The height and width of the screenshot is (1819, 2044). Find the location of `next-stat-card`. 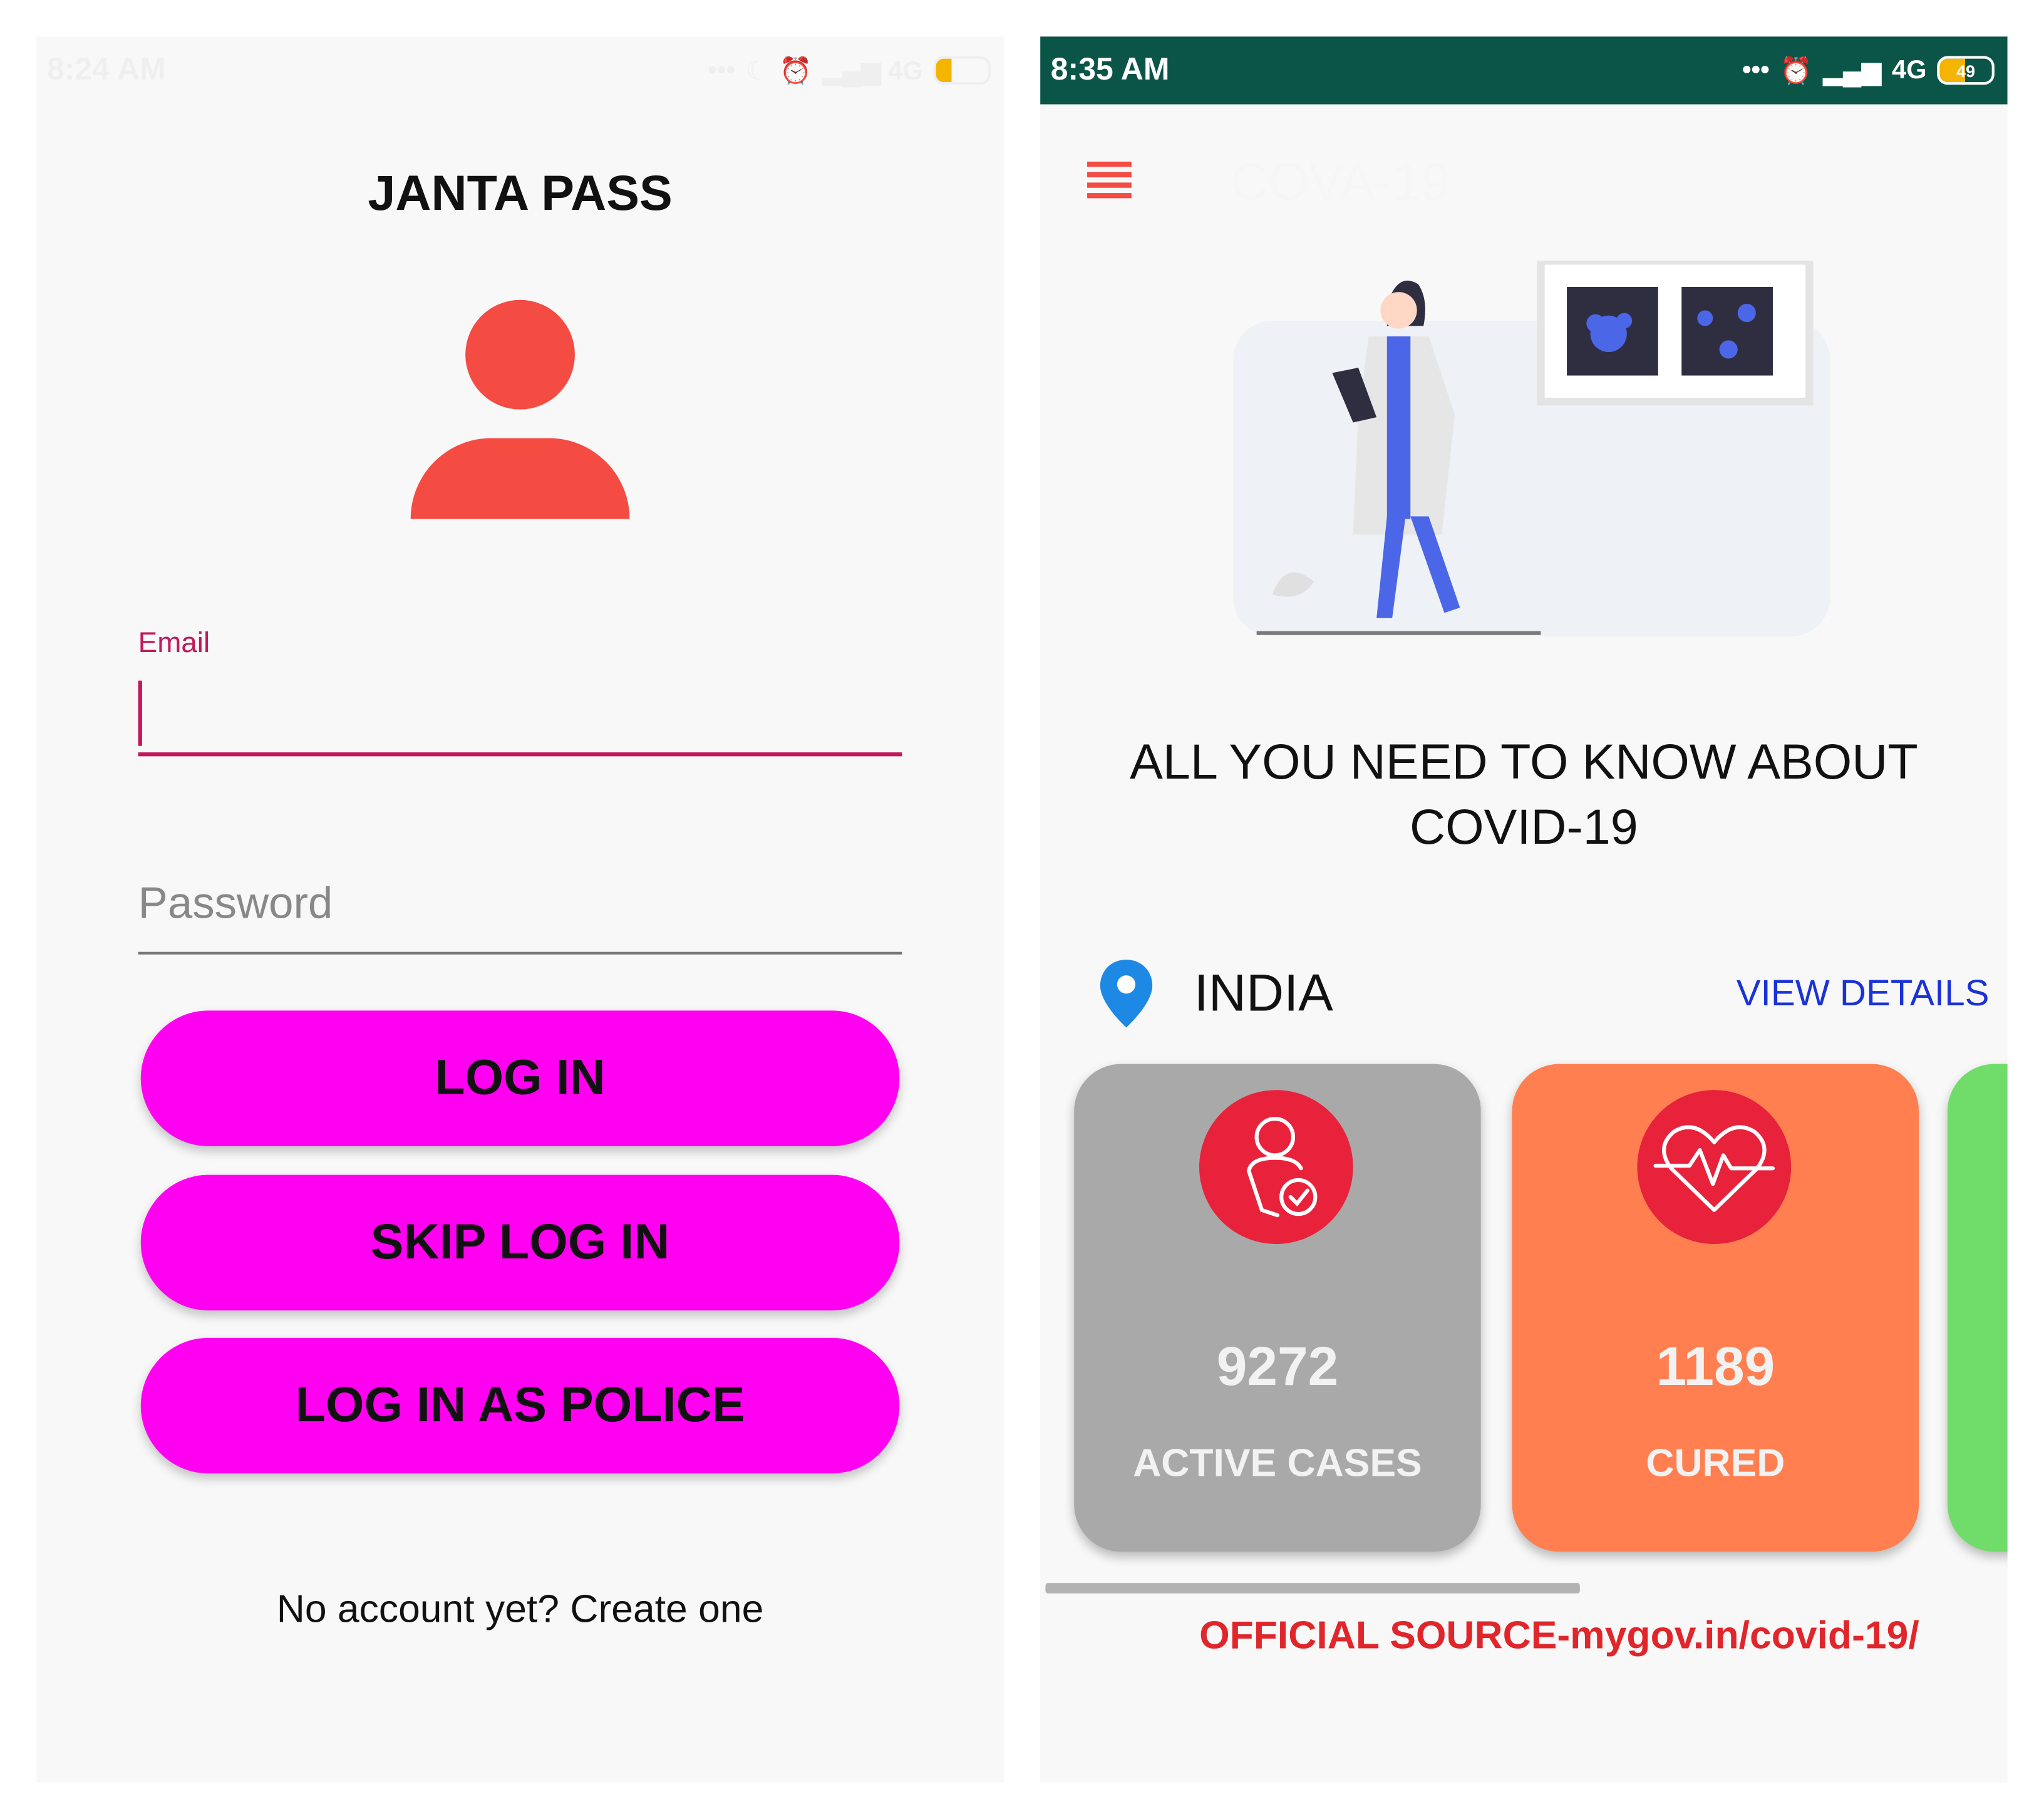

next-stat-card is located at coordinates (1977, 1308).